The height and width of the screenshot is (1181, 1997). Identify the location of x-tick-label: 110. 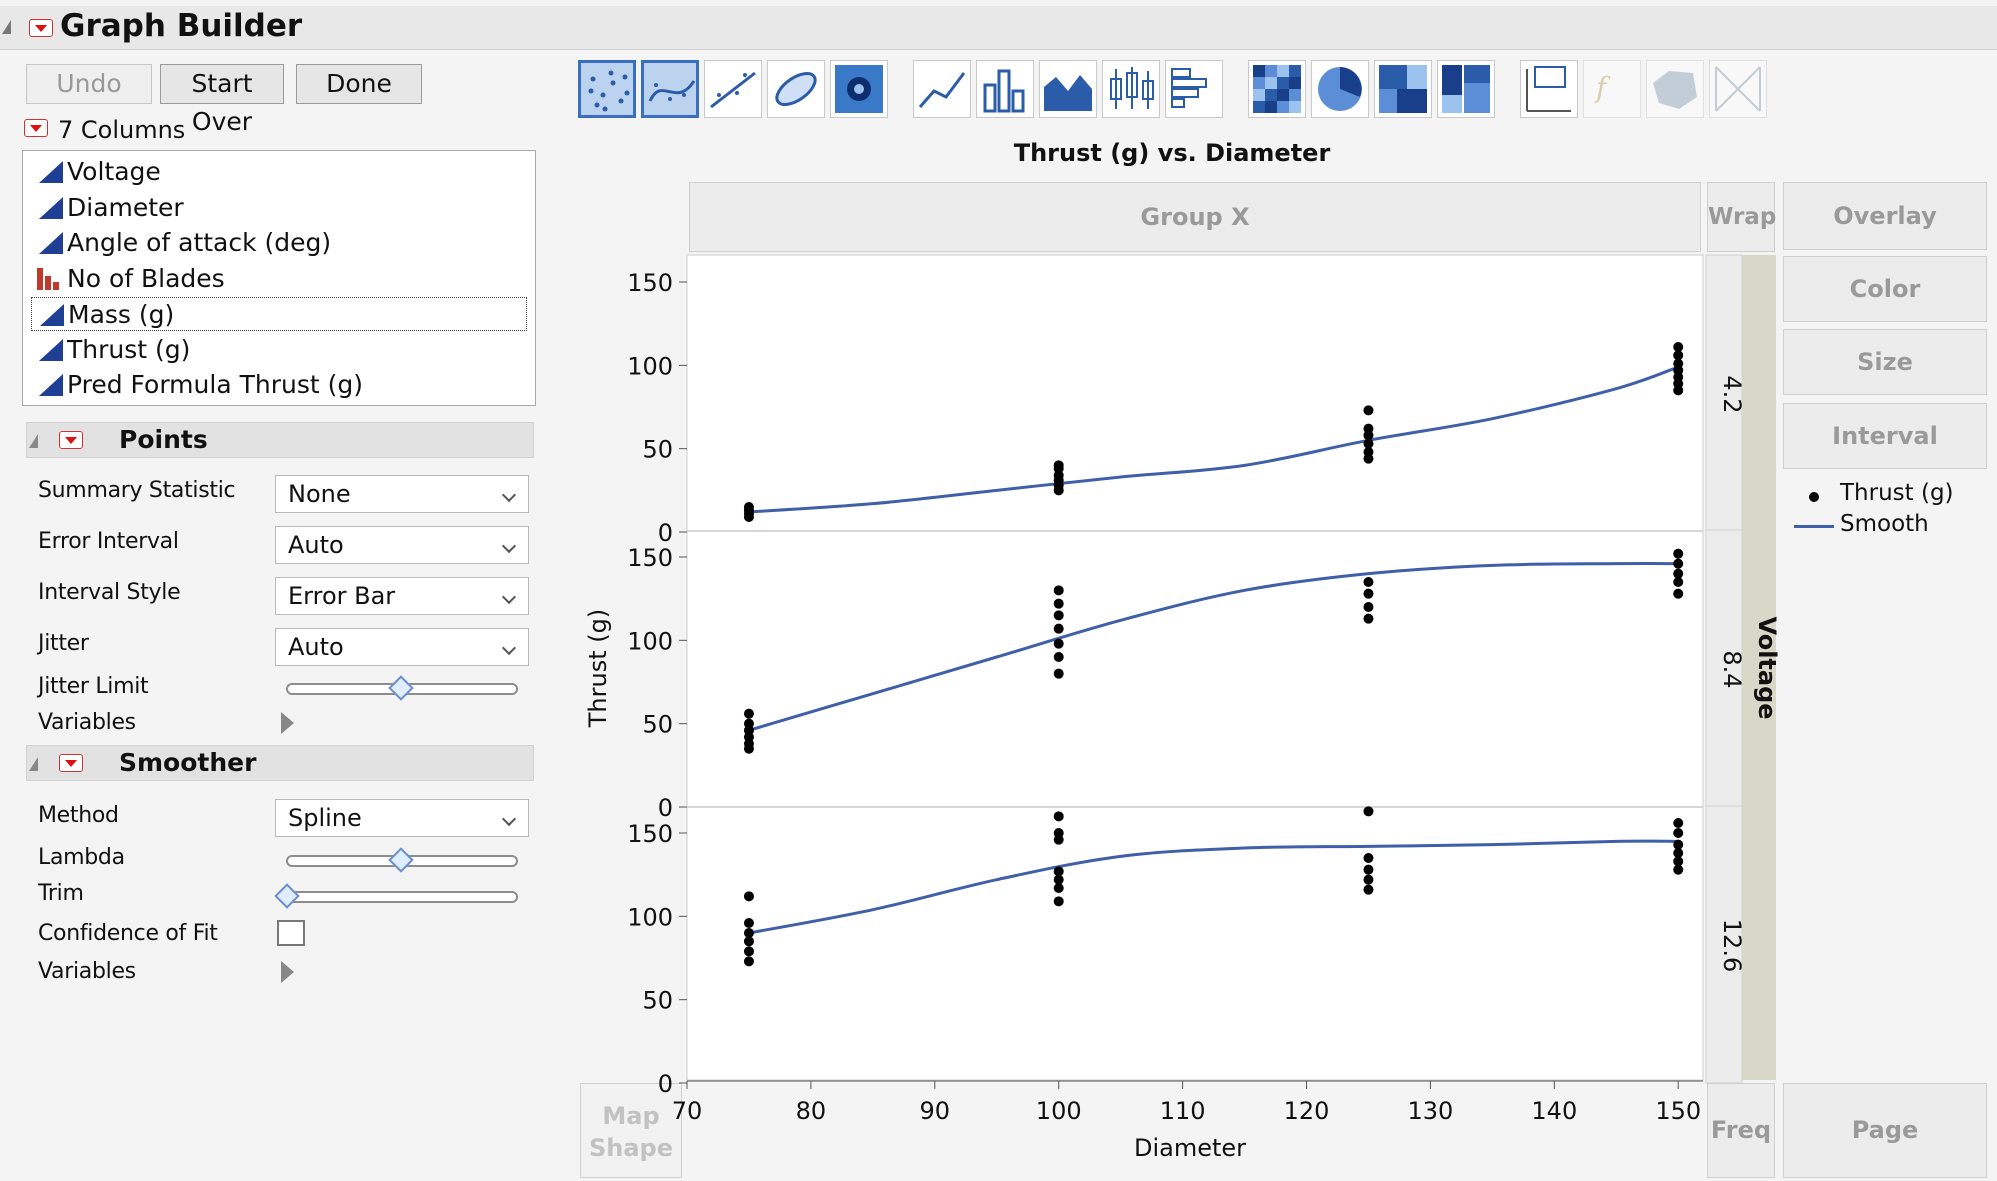
(1183, 1111).